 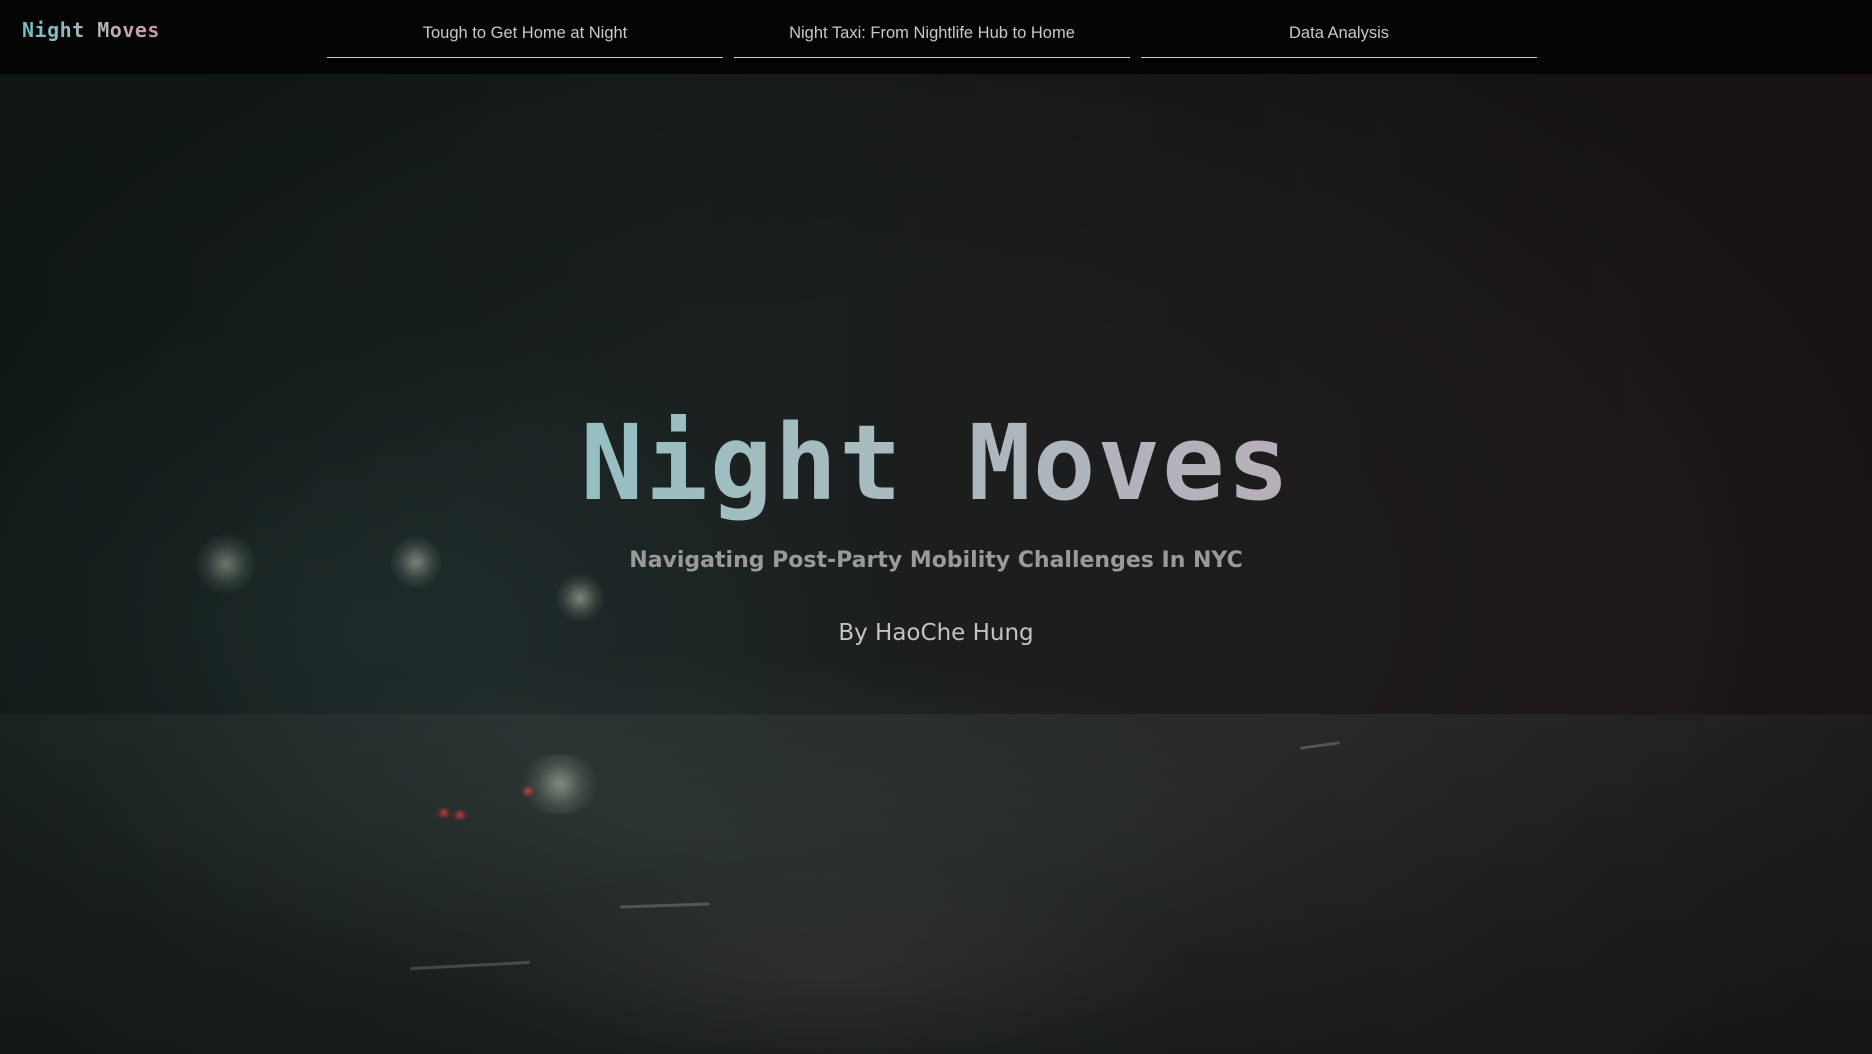 What do you see at coordinates (932, 29) in the screenshot?
I see `nav-link-night-taxi: Night Taxi: From Nightlife Hub to Home` at bounding box center [932, 29].